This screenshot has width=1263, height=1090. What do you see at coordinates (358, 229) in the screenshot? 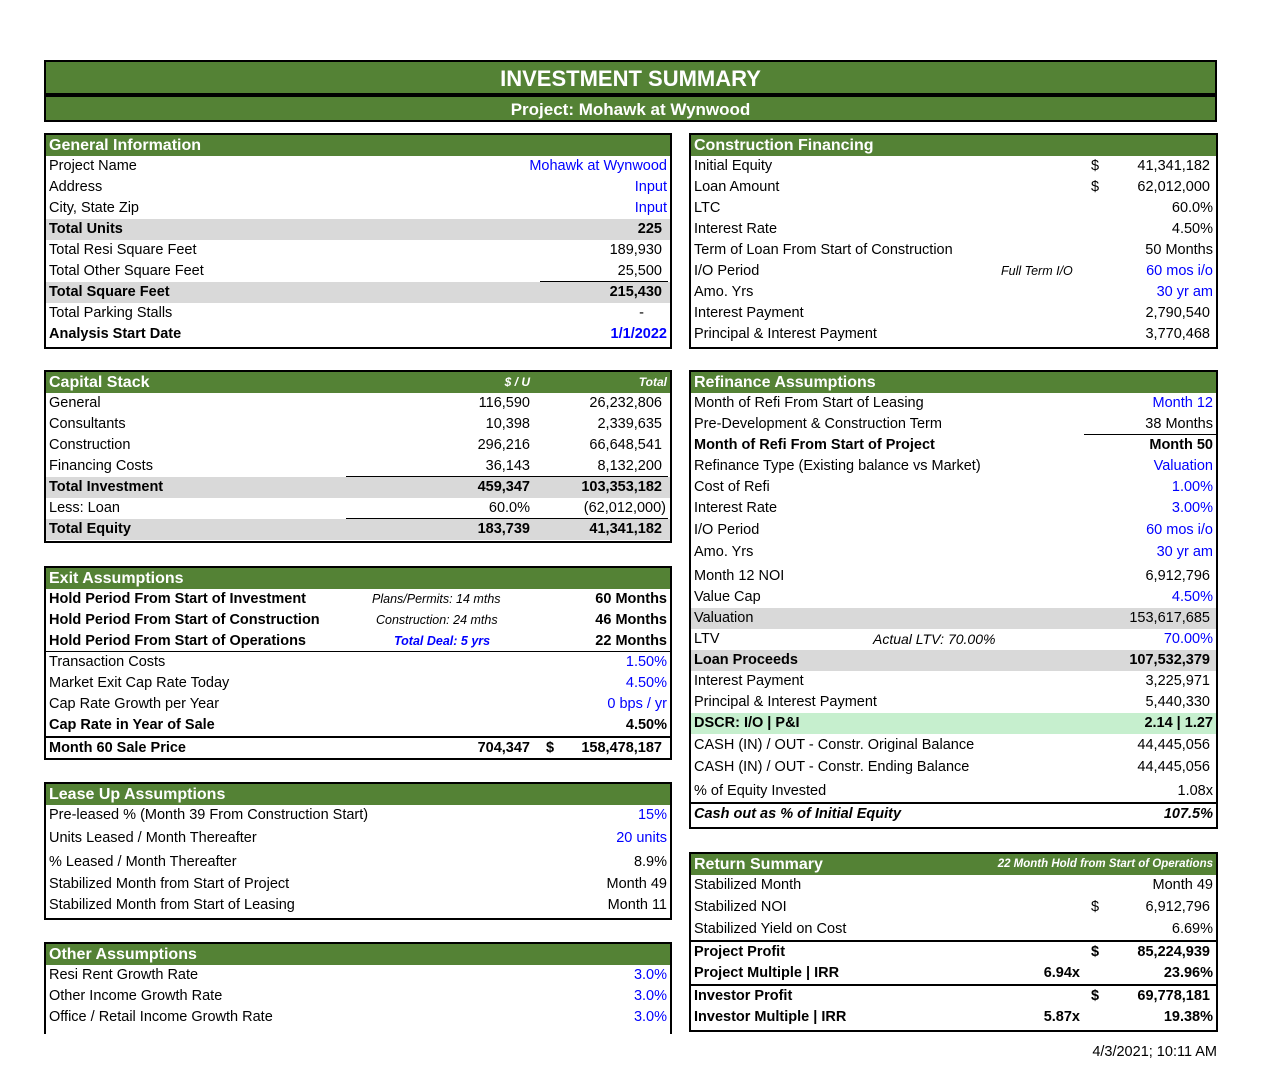
I see `general-row-total-units: Total Units 225` at bounding box center [358, 229].